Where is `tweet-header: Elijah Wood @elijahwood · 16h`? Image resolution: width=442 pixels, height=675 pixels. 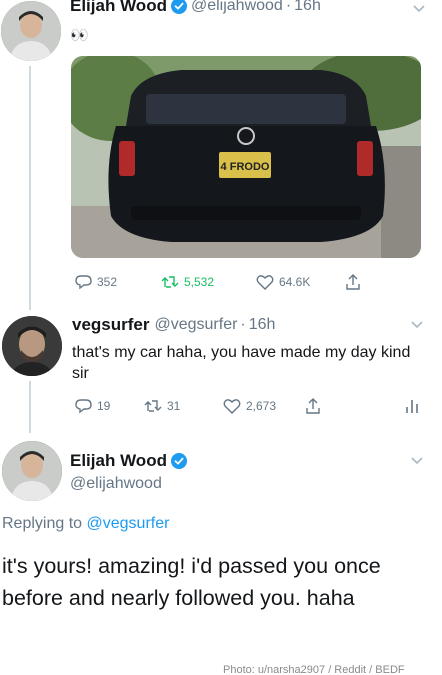
tweet-header: Elijah Wood @elijahwood · 16h is located at coordinates (195, 8).